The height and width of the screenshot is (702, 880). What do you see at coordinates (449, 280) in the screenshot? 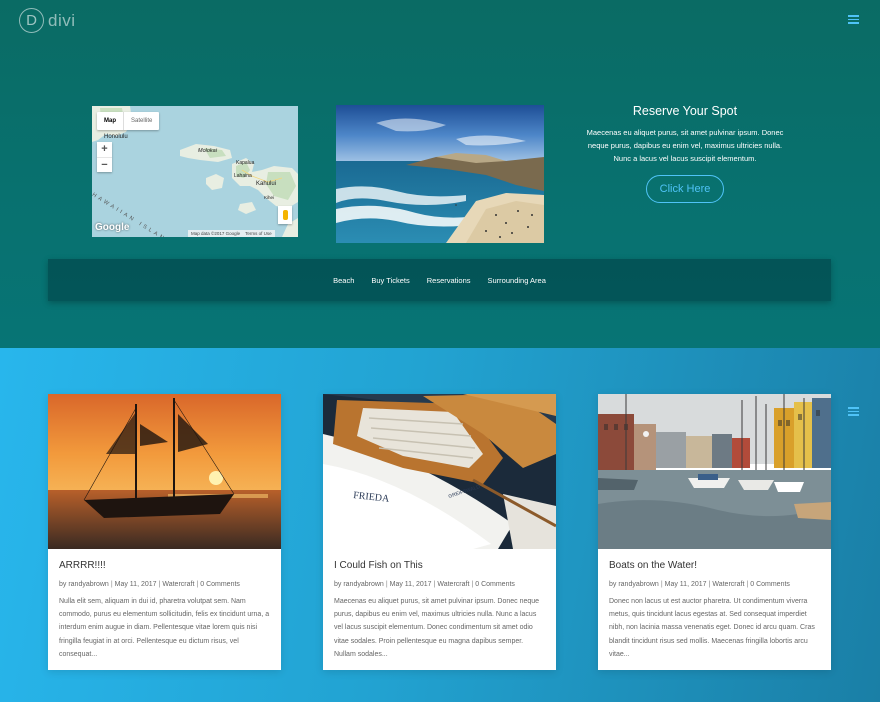
I see `nav-item-reservations: Reservations` at bounding box center [449, 280].